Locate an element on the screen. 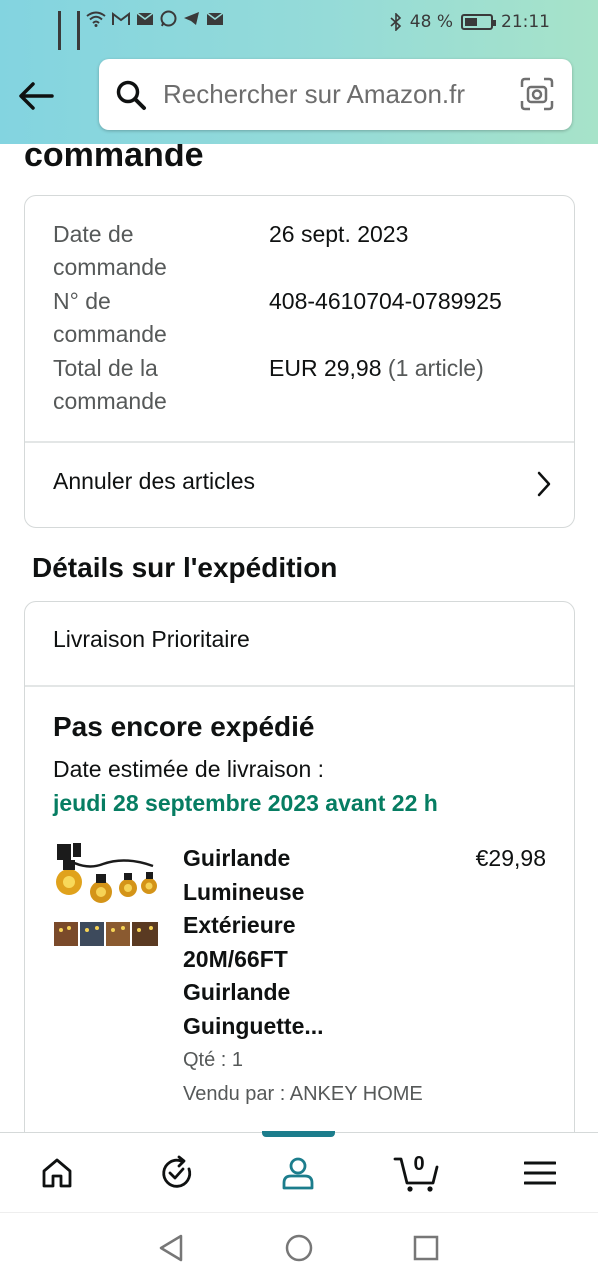  app-header: 48 % 21:11 Rechercher sur Amazon.fr is located at coordinates (299, 72).